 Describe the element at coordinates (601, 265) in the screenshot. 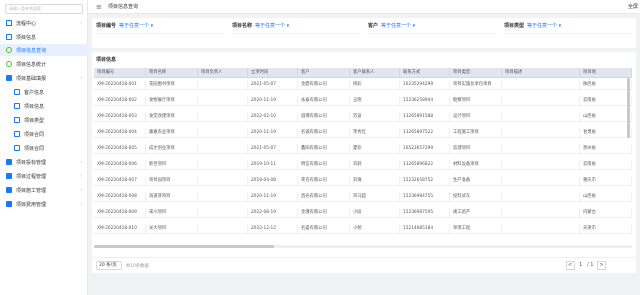

I see `next-page-button: >` at that location.